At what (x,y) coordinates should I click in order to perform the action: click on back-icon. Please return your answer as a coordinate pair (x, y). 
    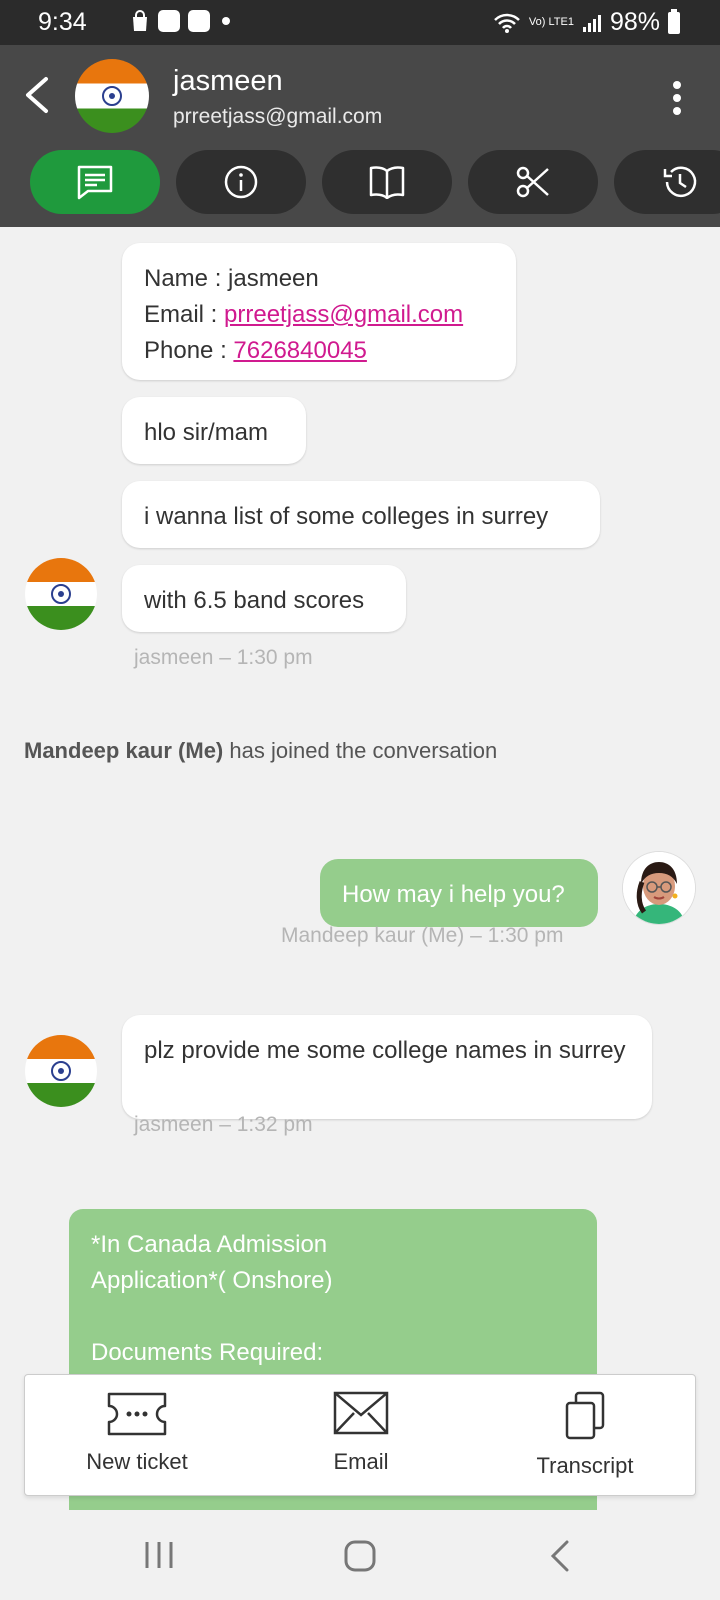
    Looking at the image, I should click on (560, 1556).